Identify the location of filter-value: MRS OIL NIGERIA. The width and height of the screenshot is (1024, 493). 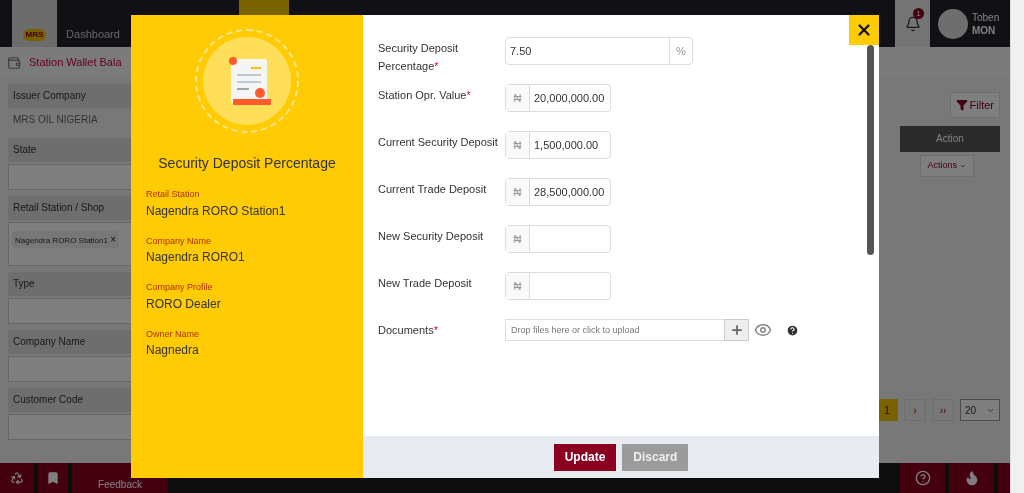
(55, 120).